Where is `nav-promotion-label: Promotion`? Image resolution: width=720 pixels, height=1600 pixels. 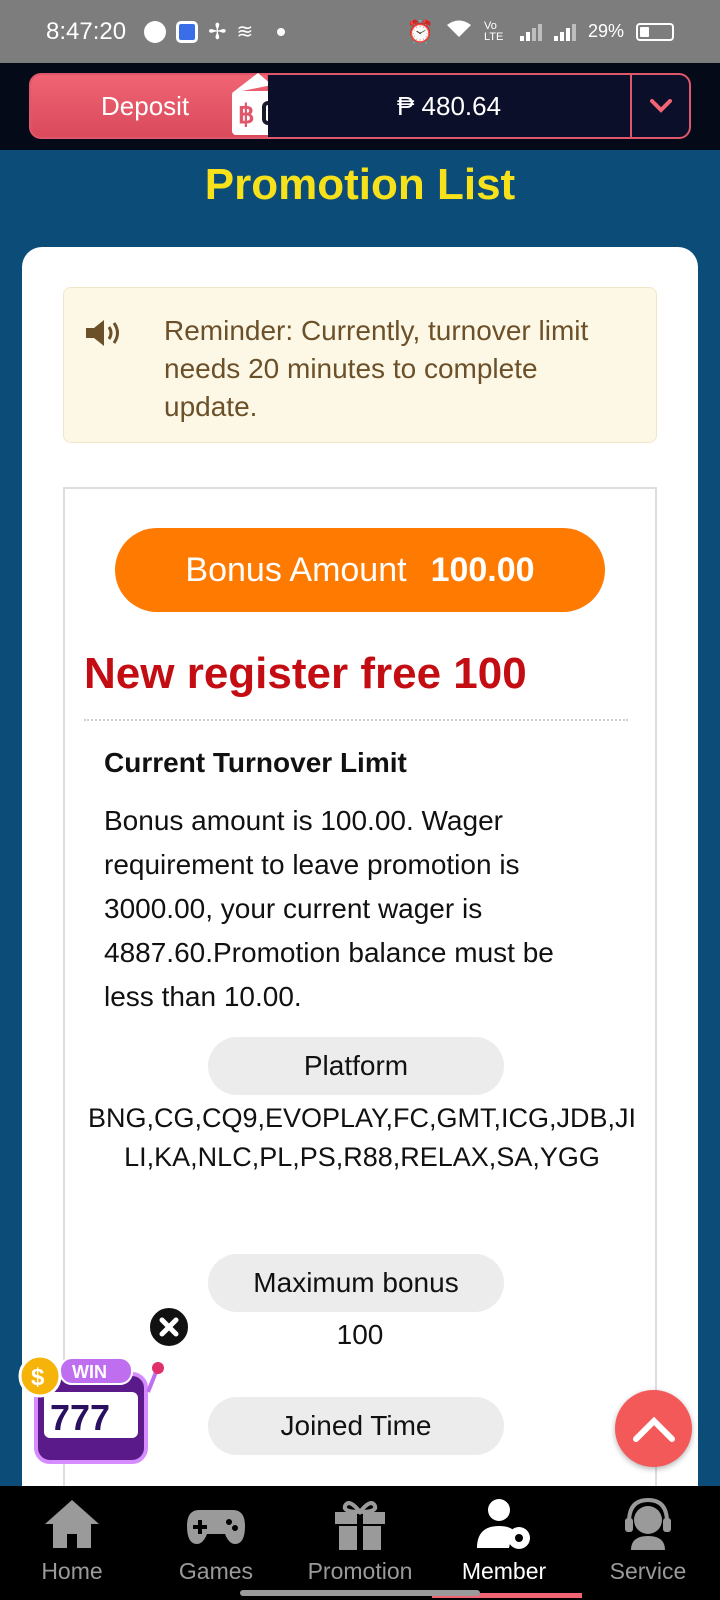 nav-promotion-label: Promotion is located at coordinates (360, 1571).